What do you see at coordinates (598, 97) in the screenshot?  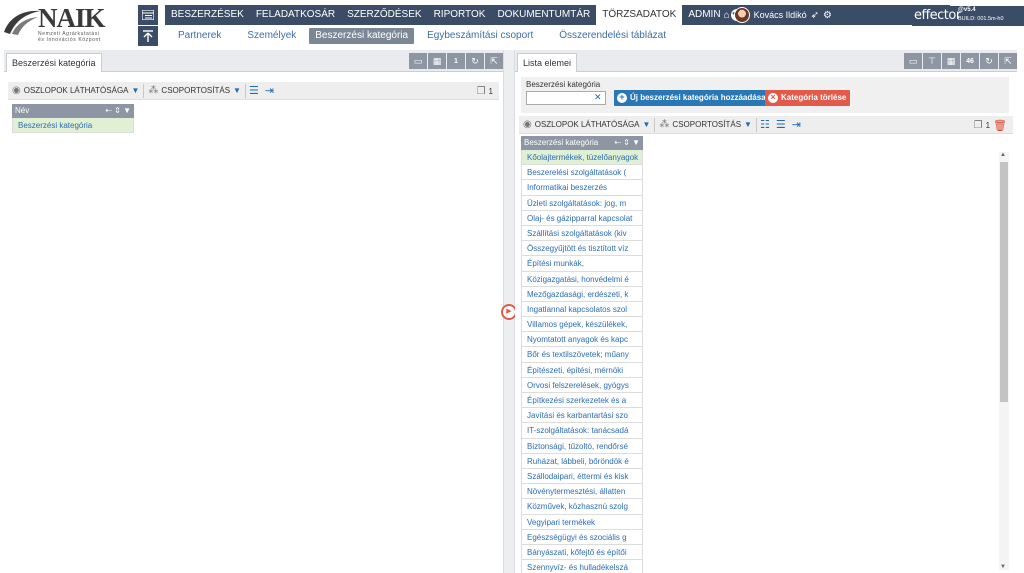 I see `clear-icon: ✕` at bounding box center [598, 97].